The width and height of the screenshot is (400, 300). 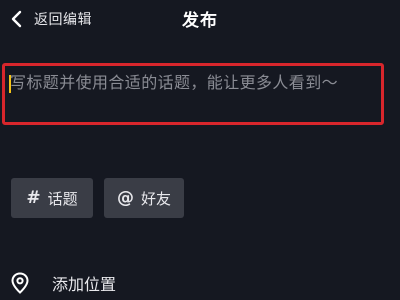 I want to click on location-pin-icon, so click(x=20, y=283).